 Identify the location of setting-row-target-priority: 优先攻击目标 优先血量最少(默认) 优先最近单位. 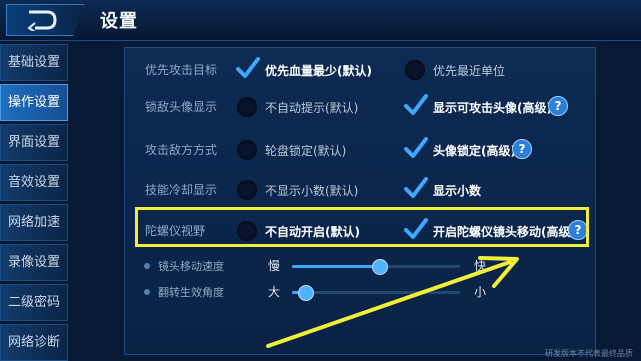
(360, 70).